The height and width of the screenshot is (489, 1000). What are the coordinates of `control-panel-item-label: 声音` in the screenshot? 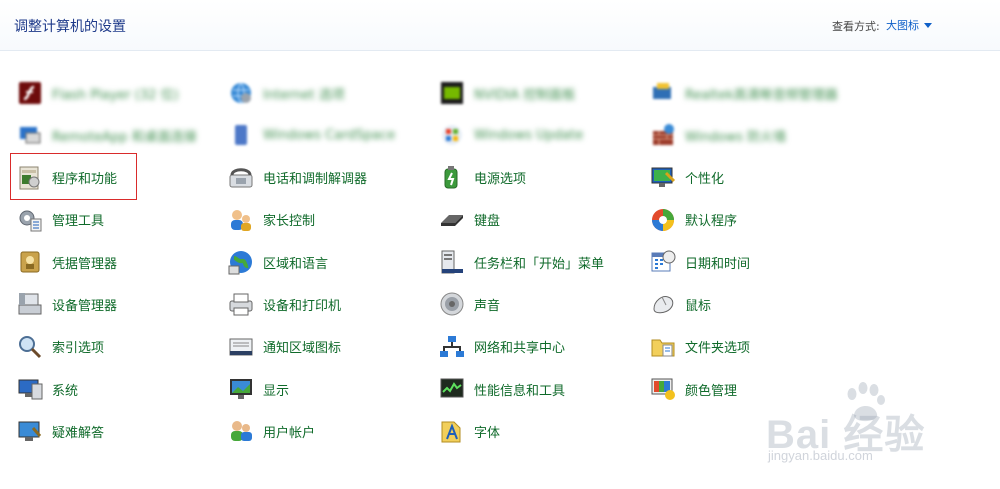 It's located at (487, 304).